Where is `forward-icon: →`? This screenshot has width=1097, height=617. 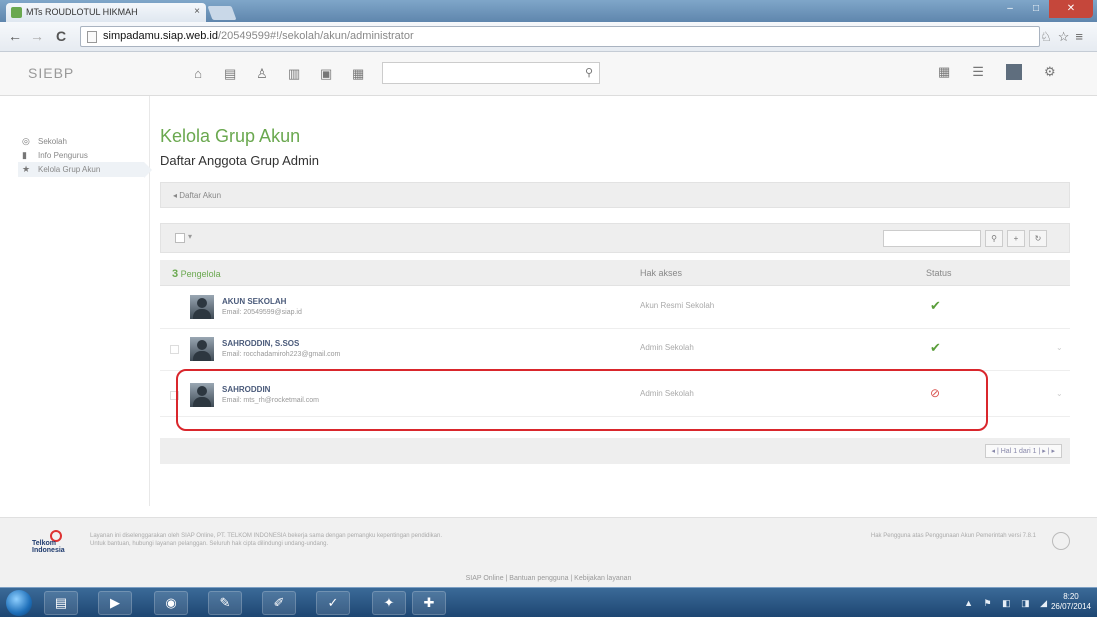 forward-icon: → is located at coordinates (37, 36).